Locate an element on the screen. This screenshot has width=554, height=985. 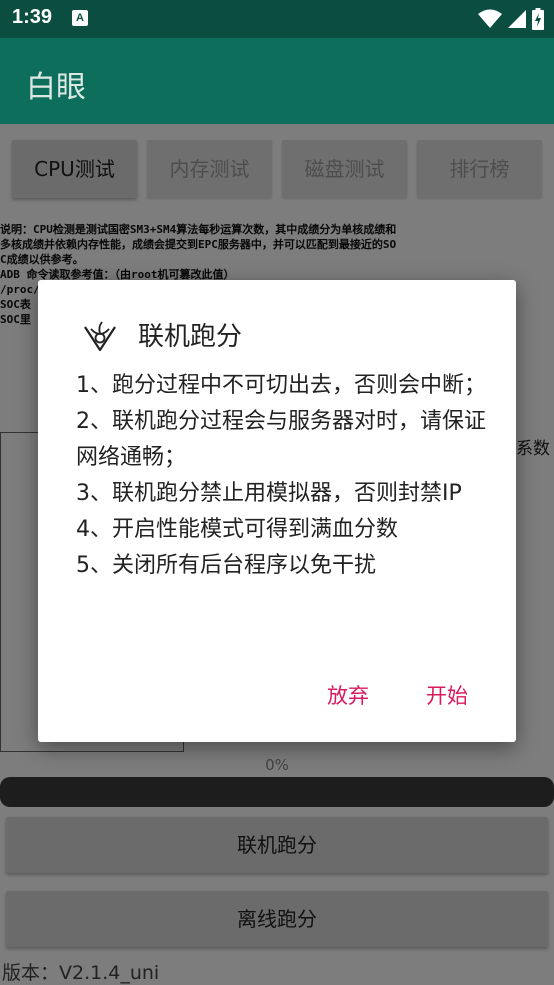
app-title: 白眼 is located at coordinates (56, 87).